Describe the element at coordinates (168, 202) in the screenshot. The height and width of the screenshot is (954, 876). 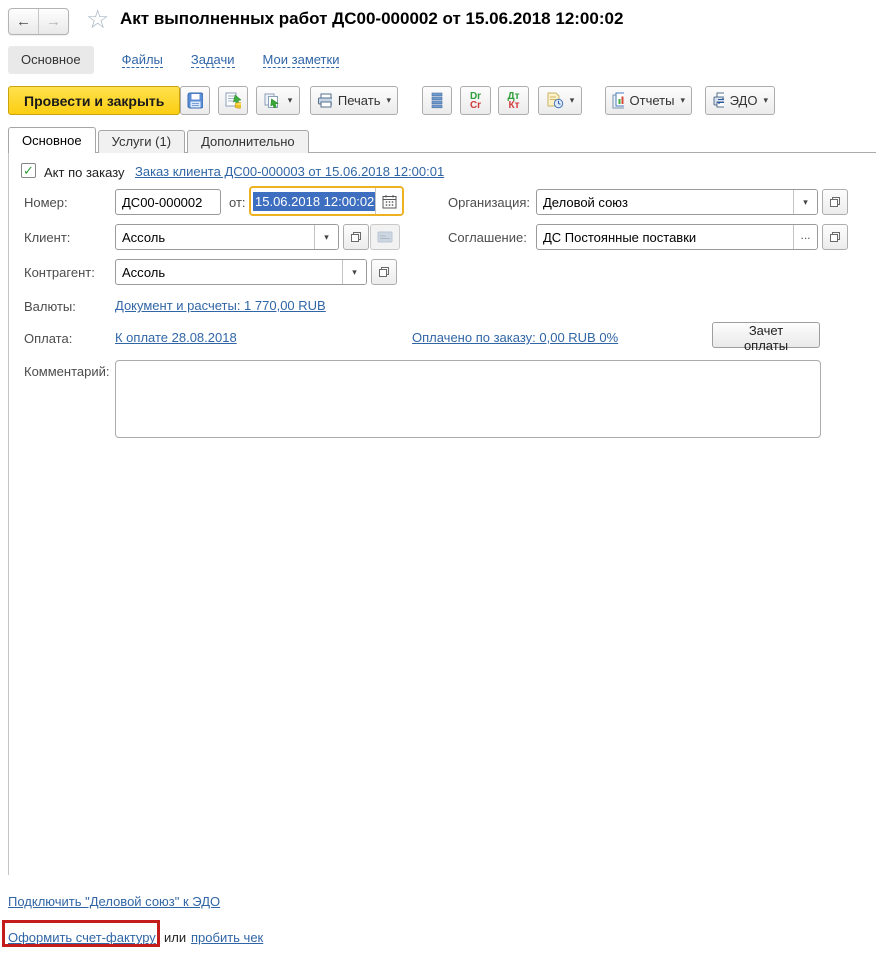
I see `number-input` at that location.